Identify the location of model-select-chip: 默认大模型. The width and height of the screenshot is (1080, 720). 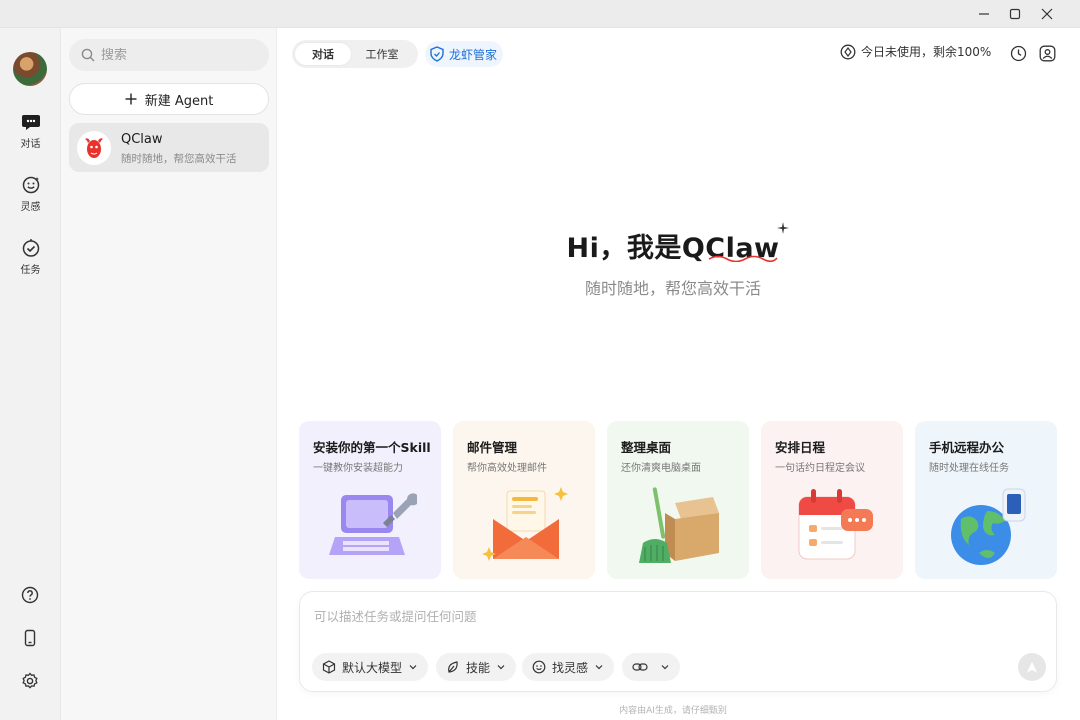
(370, 667).